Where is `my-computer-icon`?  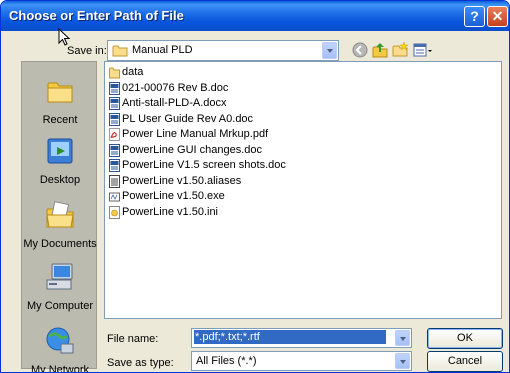 my-computer-icon is located at coordinates (59, 276).